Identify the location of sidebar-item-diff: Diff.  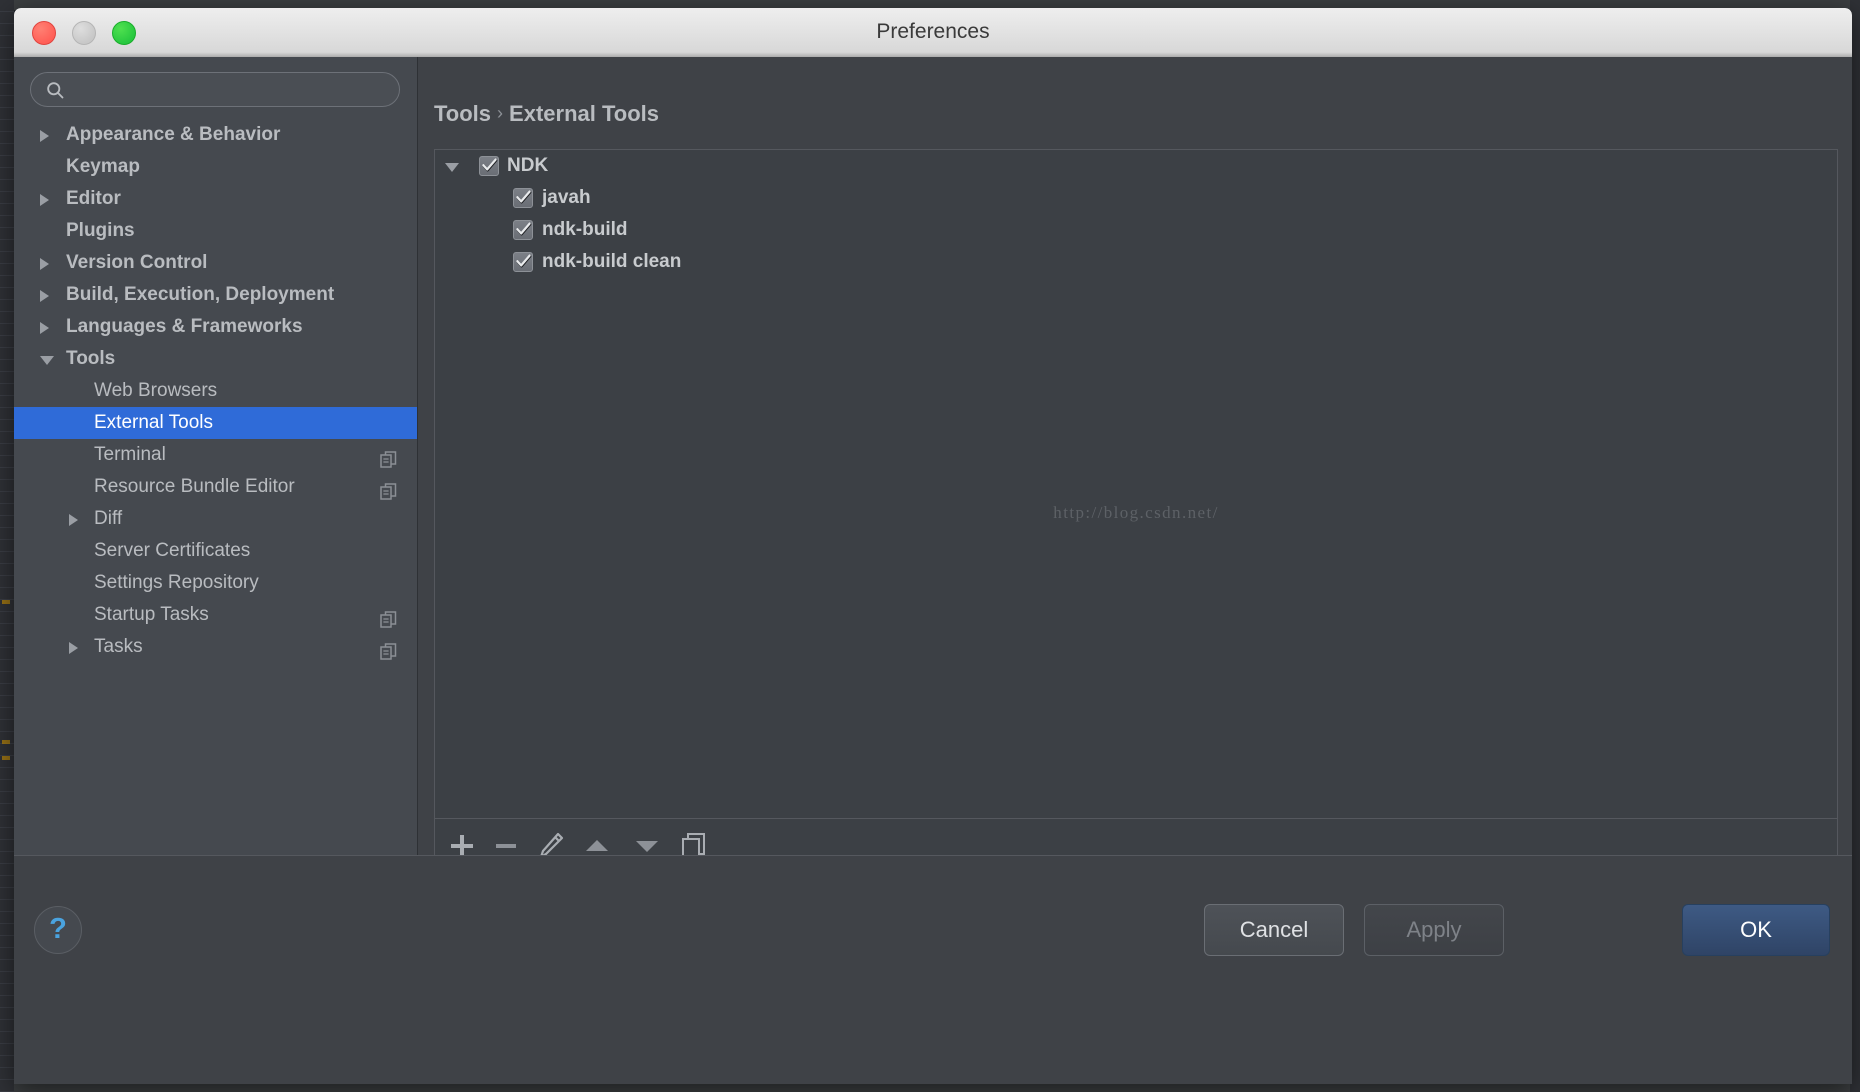
(215, 519).